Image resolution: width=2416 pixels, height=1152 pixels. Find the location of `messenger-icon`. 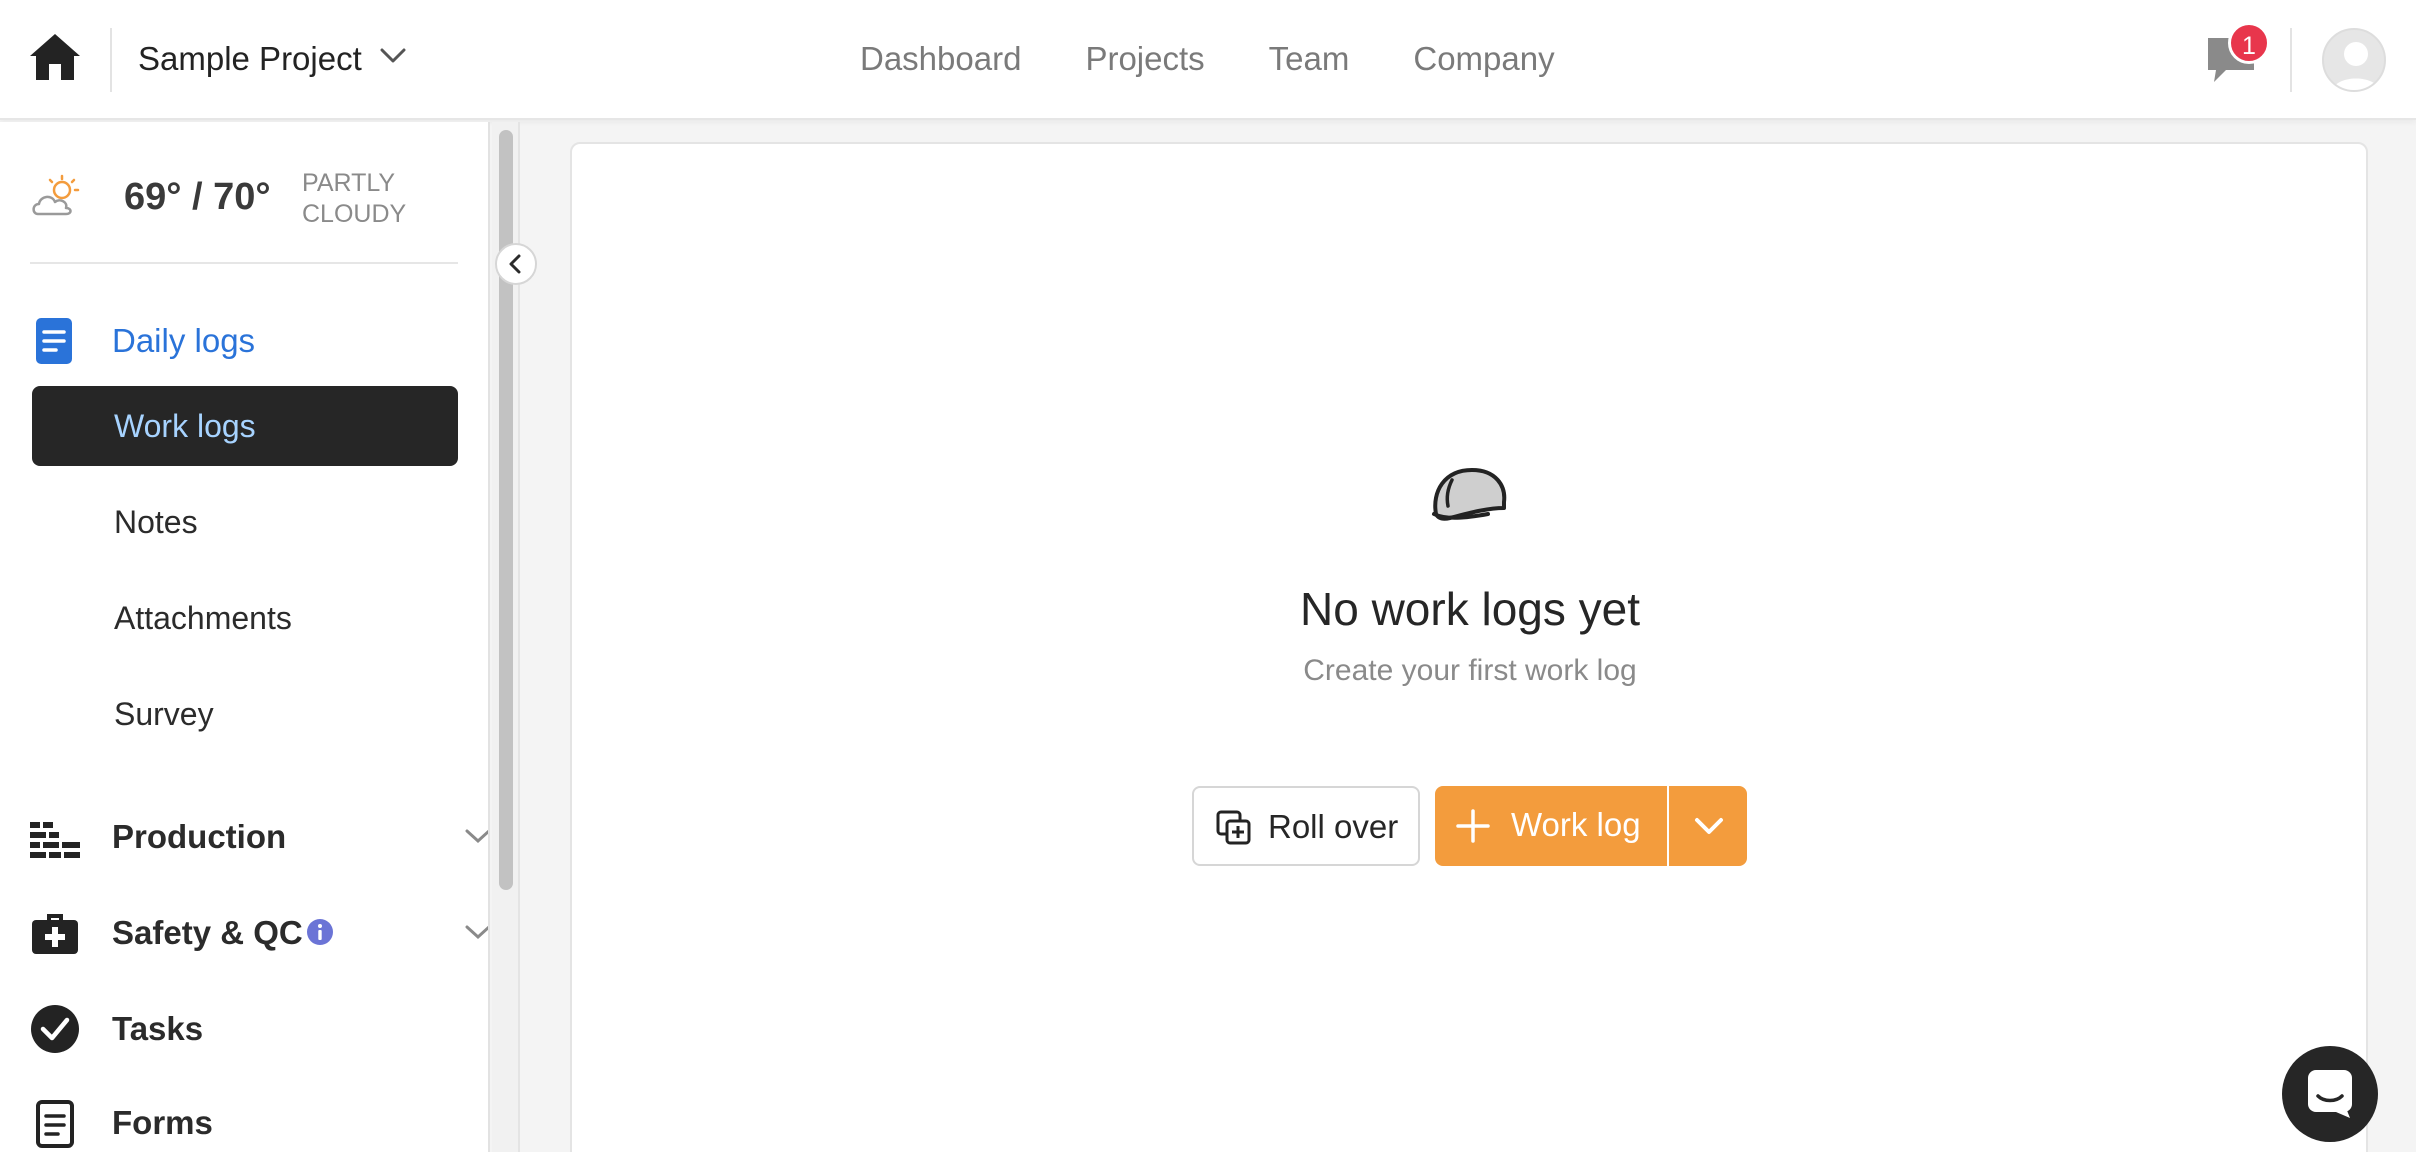

messenger-icon is located at coordinates (2330, 1094).